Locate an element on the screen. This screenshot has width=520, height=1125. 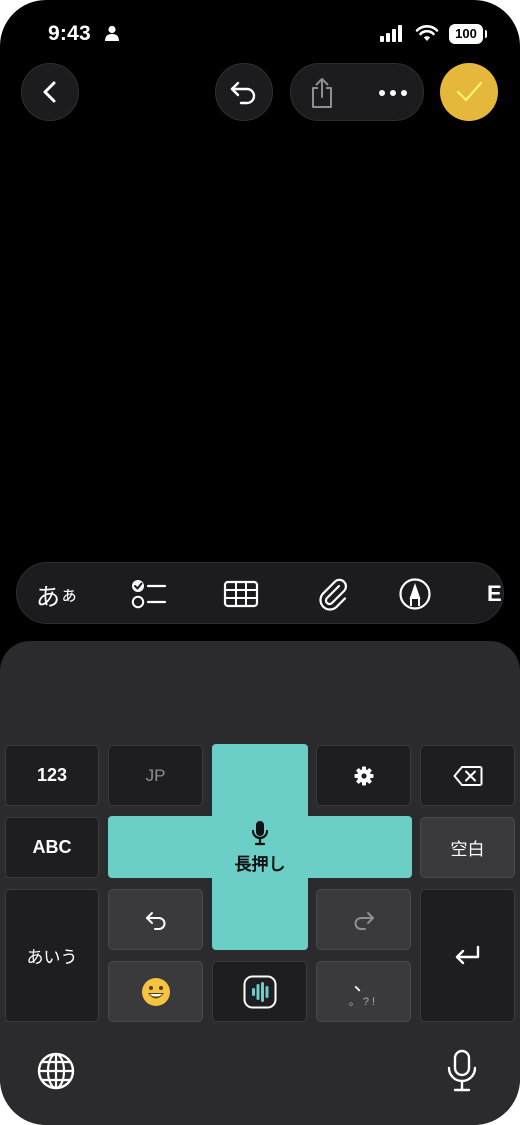
checkmark-icon is located at coordinates (469, 91).